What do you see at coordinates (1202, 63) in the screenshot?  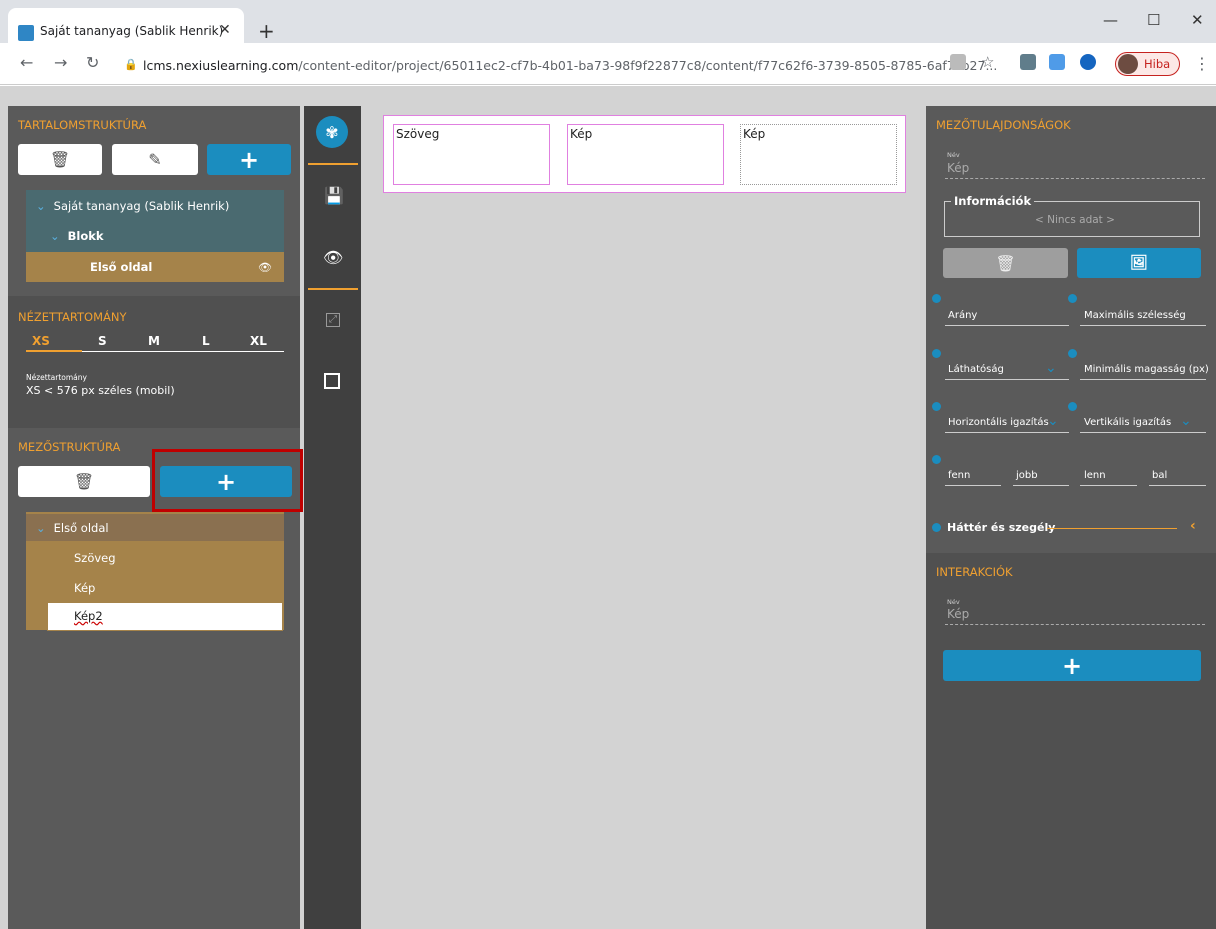 I see `menu-icon: ⋮` at bounding box center [1202, 63].